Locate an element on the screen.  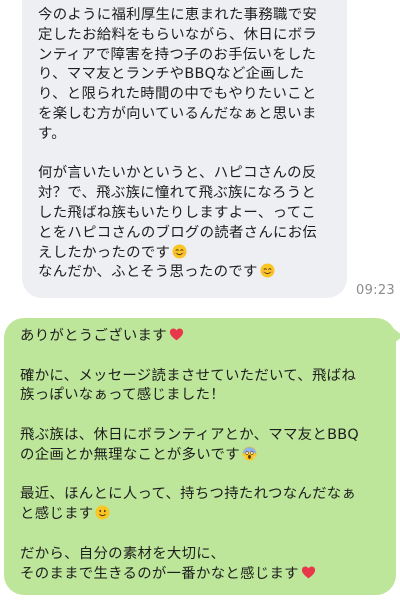
message-text-line: 何が言いたいかというと、ハピコさんの反 is located at coordinates (177, 173).